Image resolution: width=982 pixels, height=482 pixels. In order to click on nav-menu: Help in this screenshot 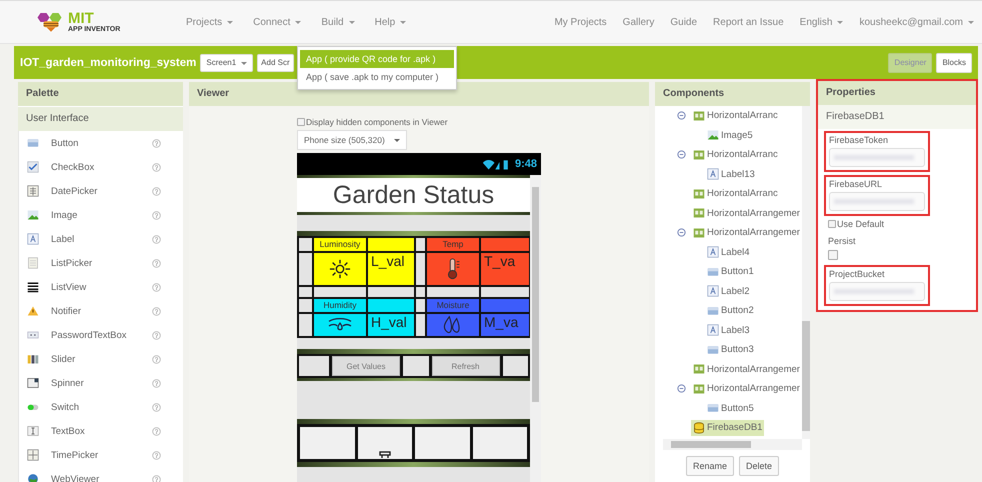, I will do `click(390, 22)`.